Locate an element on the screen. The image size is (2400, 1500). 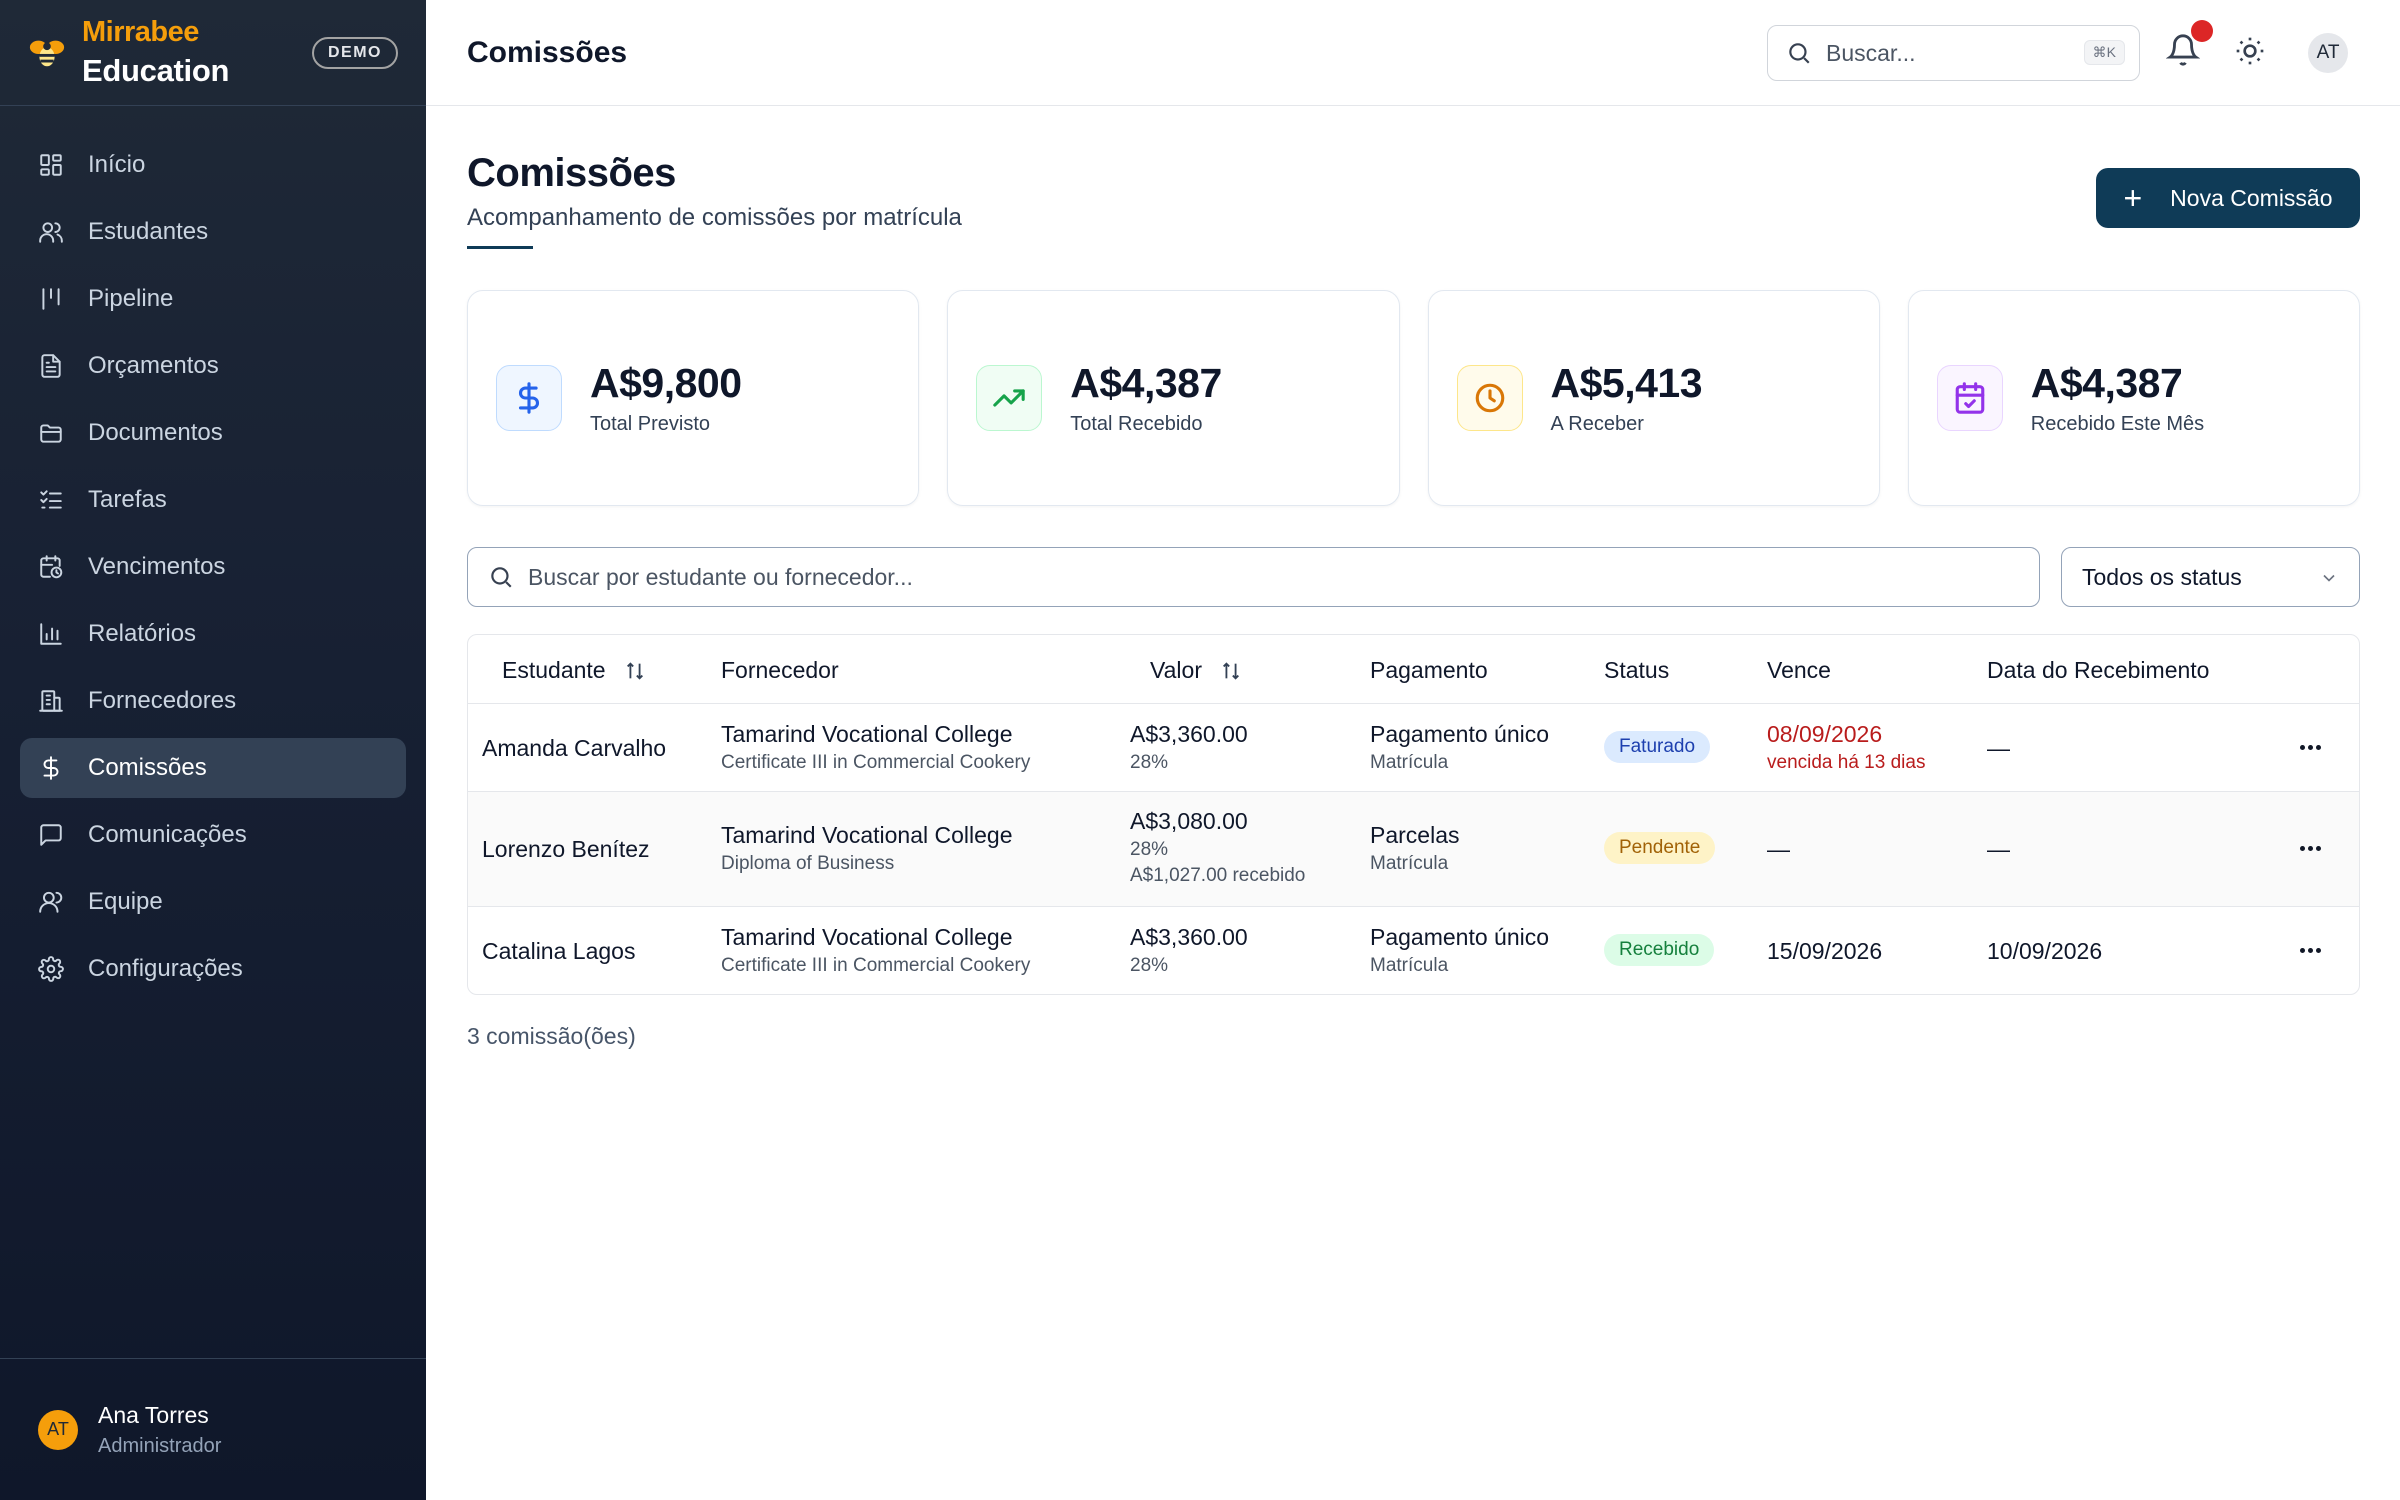
sidebar-item-label: Fornecedores is located at coordinates (162, 700).